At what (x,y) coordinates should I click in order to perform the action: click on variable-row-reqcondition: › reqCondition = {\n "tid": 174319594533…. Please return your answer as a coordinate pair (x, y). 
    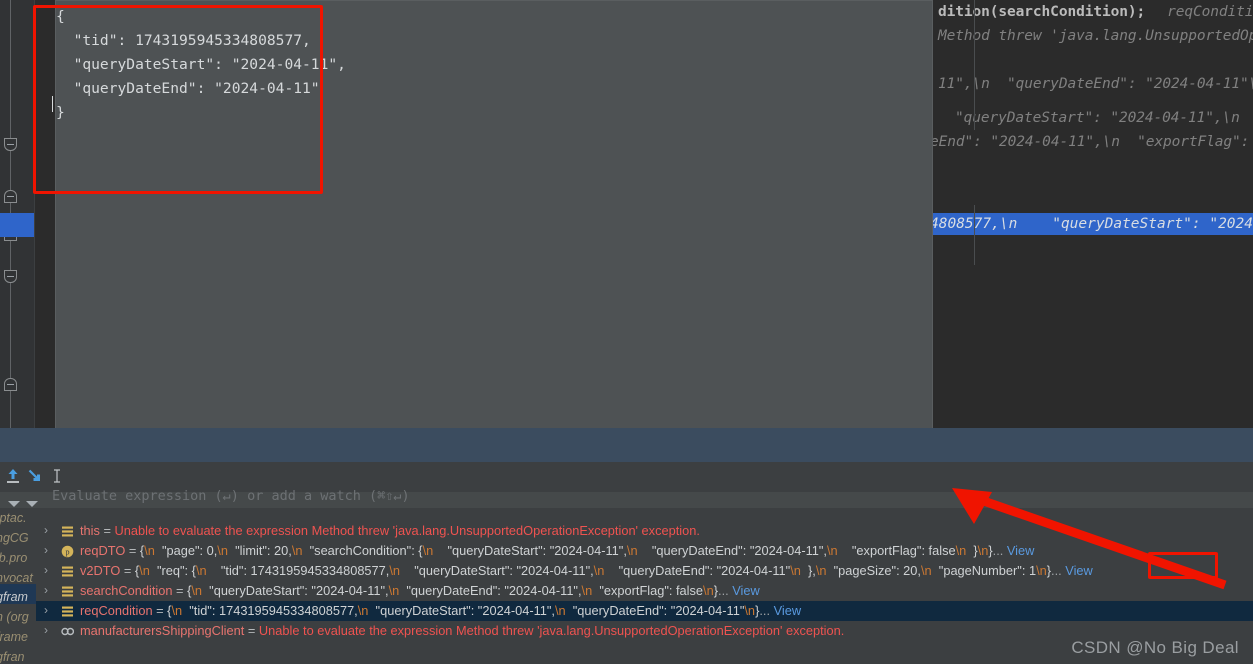
    Looking at the image, I should click on (644, 611).